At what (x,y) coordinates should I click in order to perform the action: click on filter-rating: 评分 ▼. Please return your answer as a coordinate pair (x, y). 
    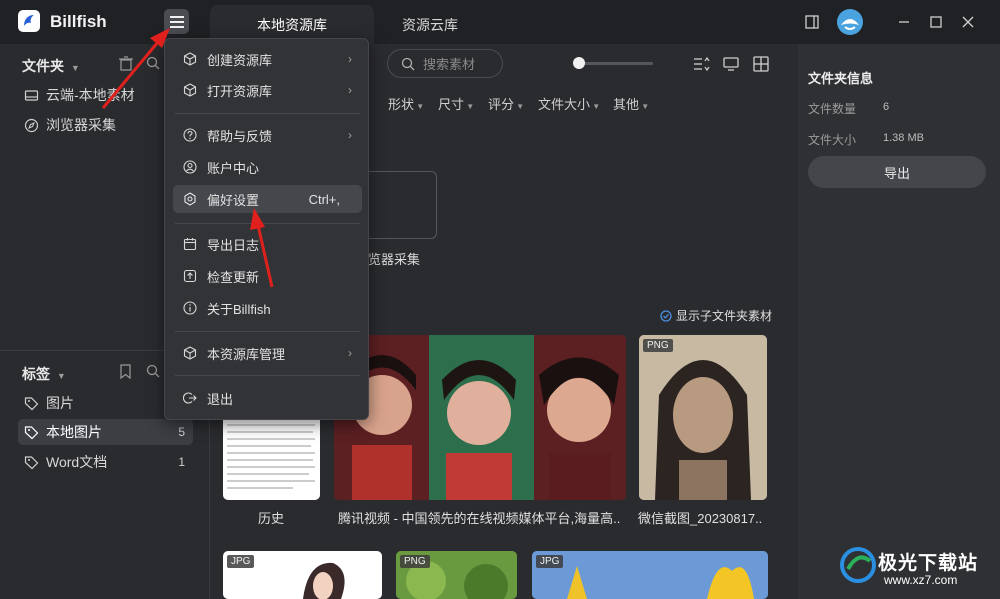
    Looking at the image, I should click on (506, 103).